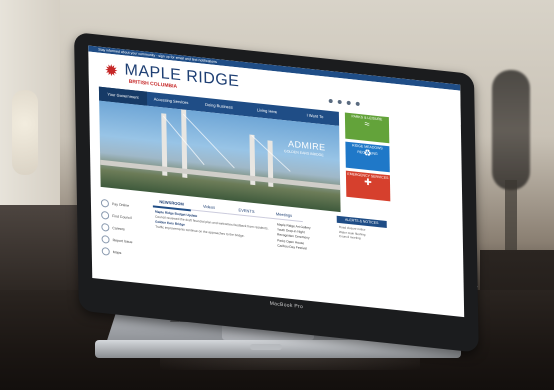 The width and height of the screenshot is (554, 390). I want to click on background-lamp, so click(25, 132).